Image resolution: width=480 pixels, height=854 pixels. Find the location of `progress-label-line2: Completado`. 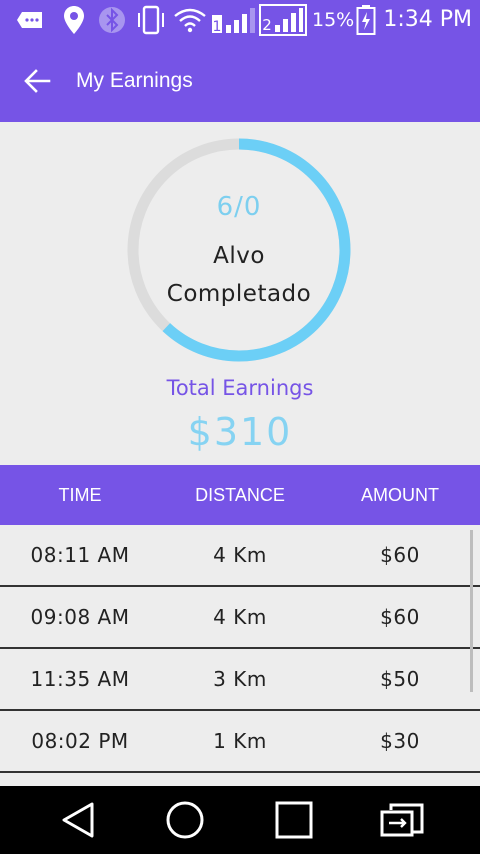

progress-label-line2: Completado is located at coordinates (239, 294).